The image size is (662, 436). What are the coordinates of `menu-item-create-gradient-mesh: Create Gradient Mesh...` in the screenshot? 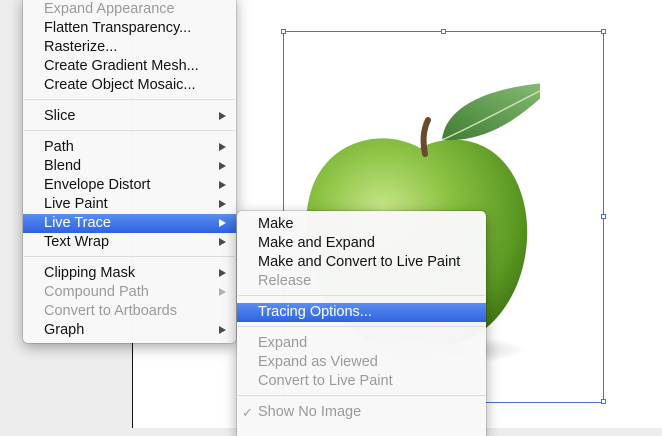 It's located at (129, 66).